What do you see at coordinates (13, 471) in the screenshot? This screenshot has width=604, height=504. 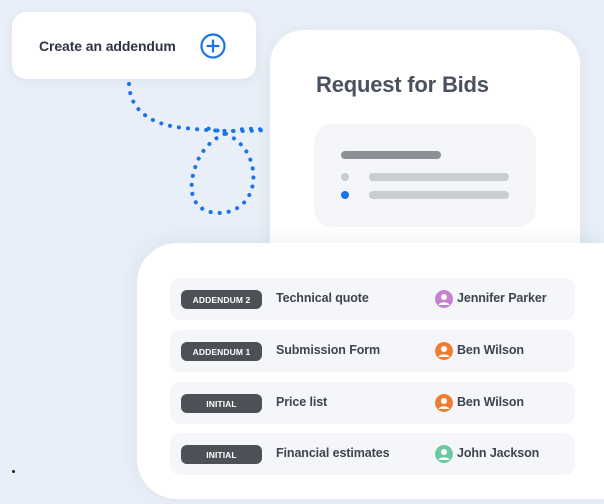 I see `decorative-dot` at bounding box center [13, 471].